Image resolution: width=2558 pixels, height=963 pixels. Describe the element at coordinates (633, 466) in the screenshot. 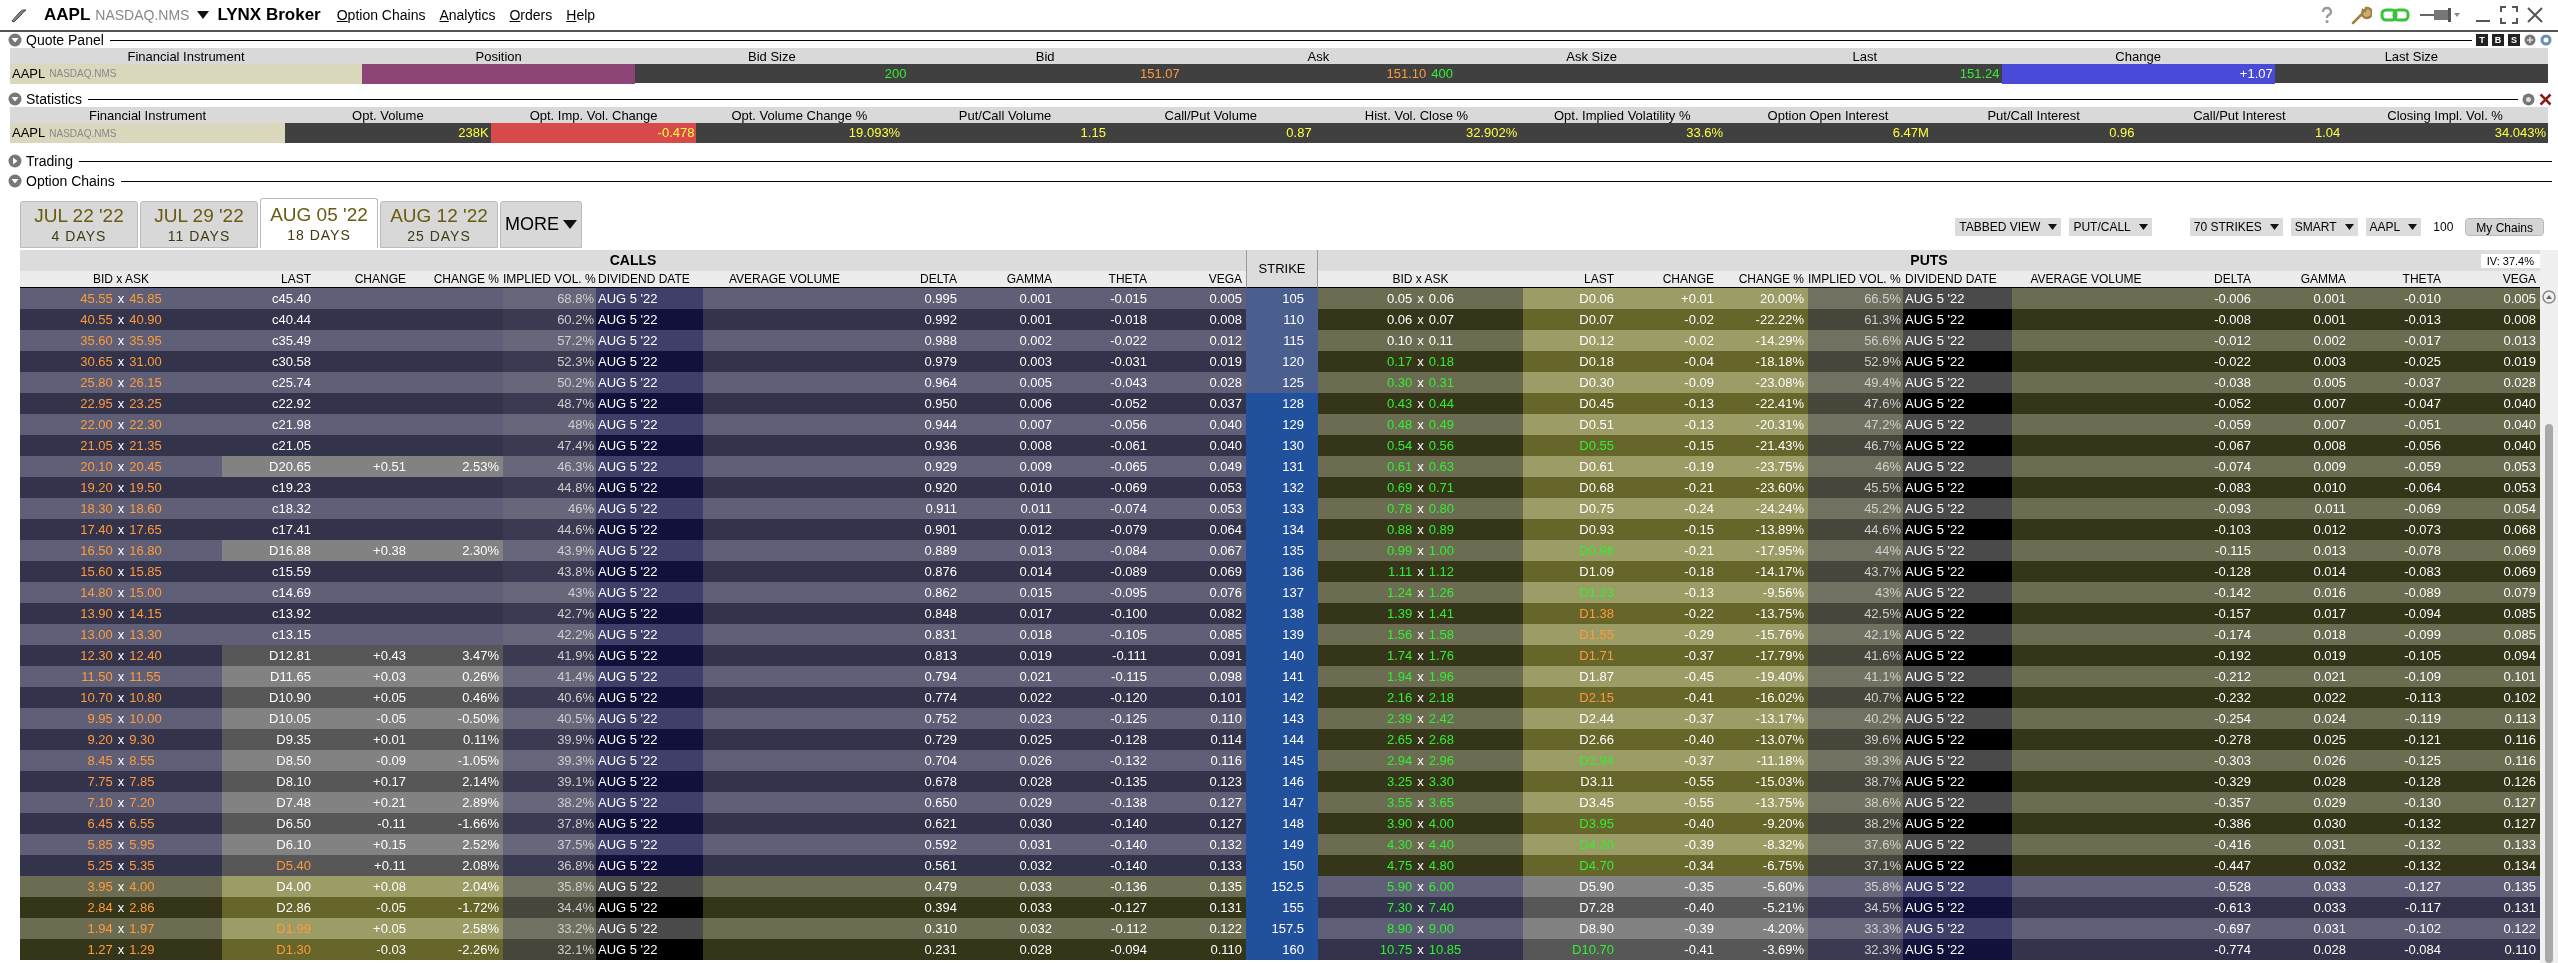

I see `option-row: 20.10 x 20.45 D20.65 +0.51 2.53% 46.3% AUG 5 '22 0.929 0.009 -0.065 0.049` at that location.